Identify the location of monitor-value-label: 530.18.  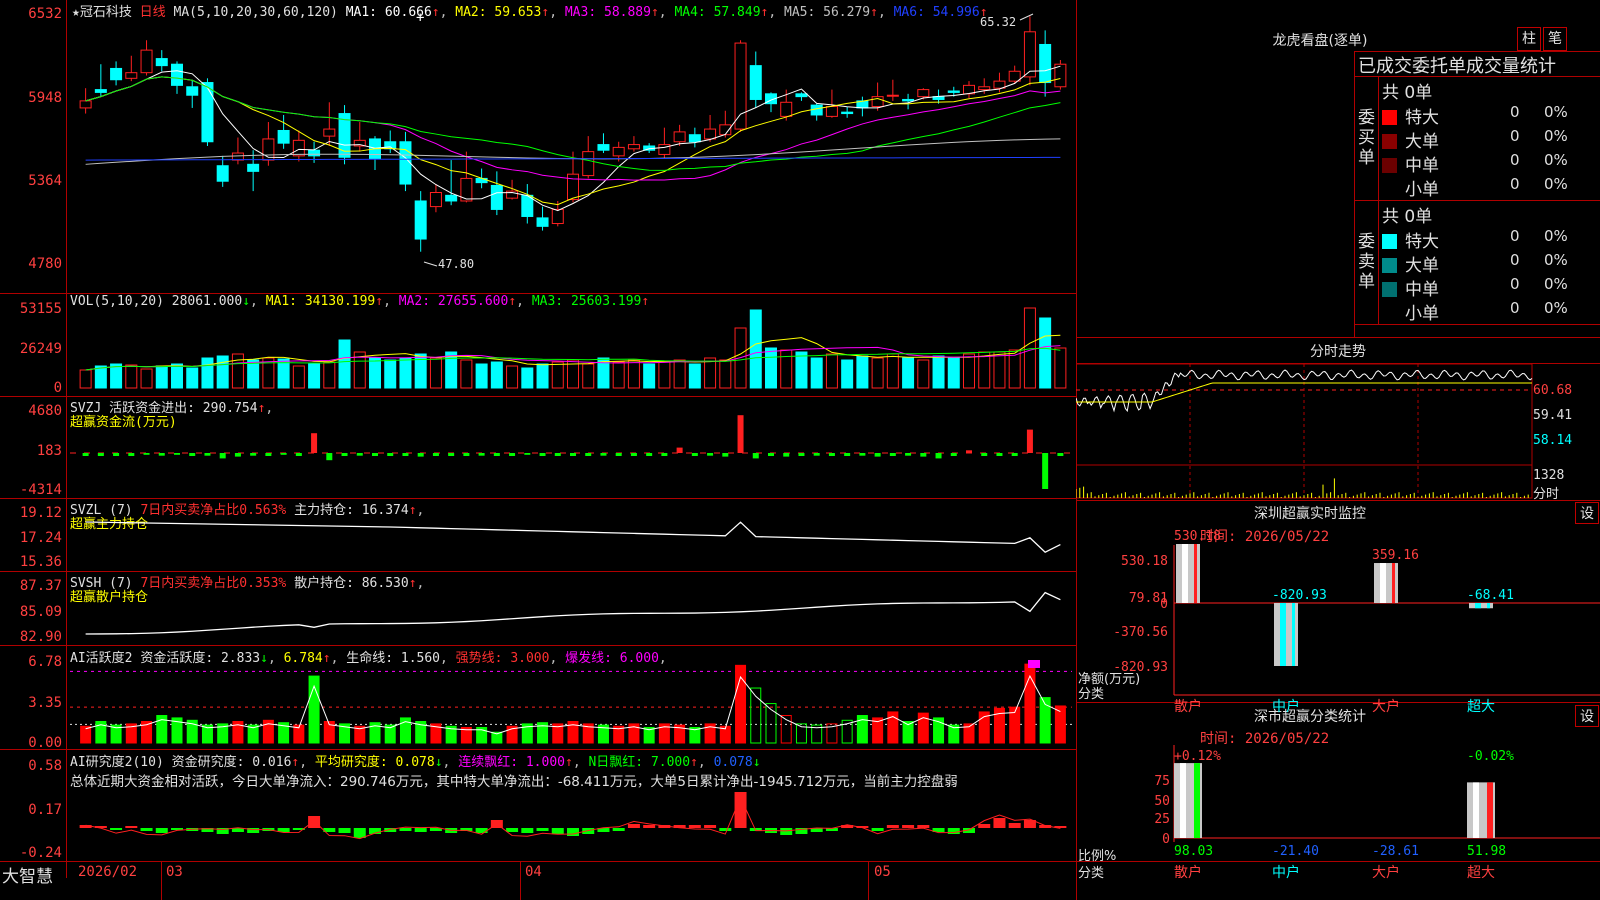
(1197, 536).